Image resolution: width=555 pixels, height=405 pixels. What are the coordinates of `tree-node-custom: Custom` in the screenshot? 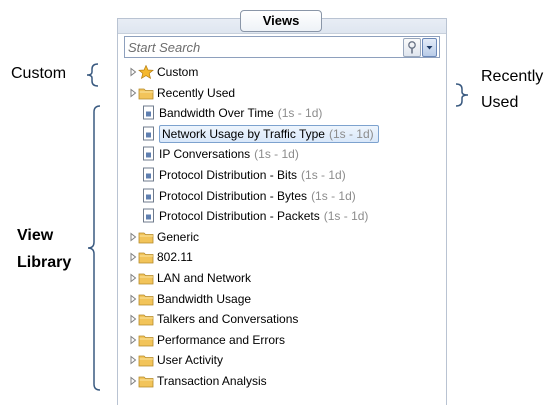 It's located at (163, 72).